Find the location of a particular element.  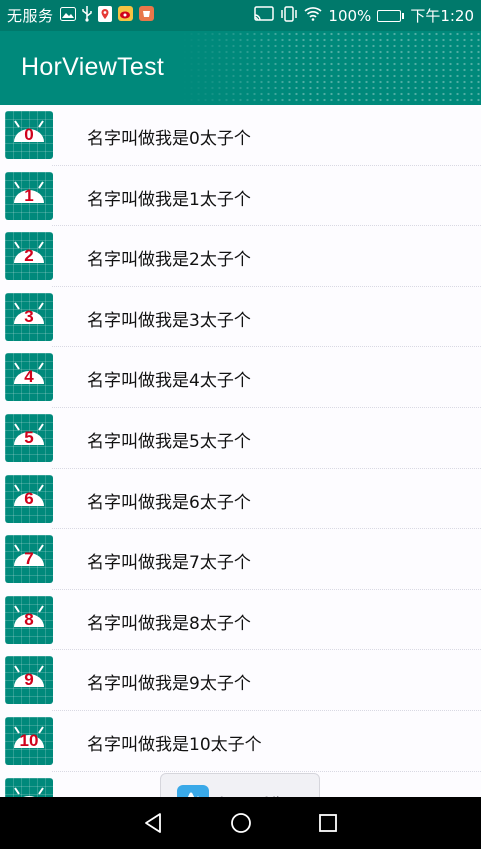

android-thumbnail-icon: 1 is located at coordinates (29, 195).